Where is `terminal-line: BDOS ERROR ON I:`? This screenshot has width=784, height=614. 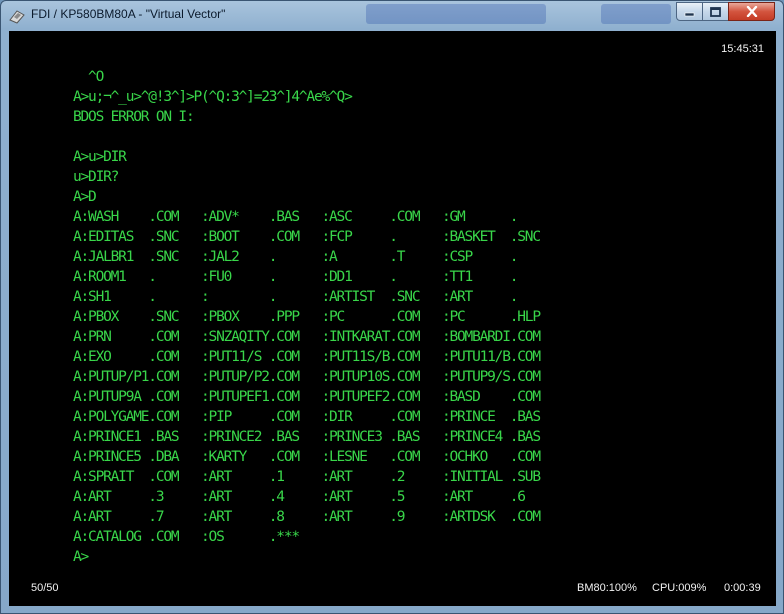
terminal-line: BDOS ERROR ON I: is located at coordinates (134, 117).